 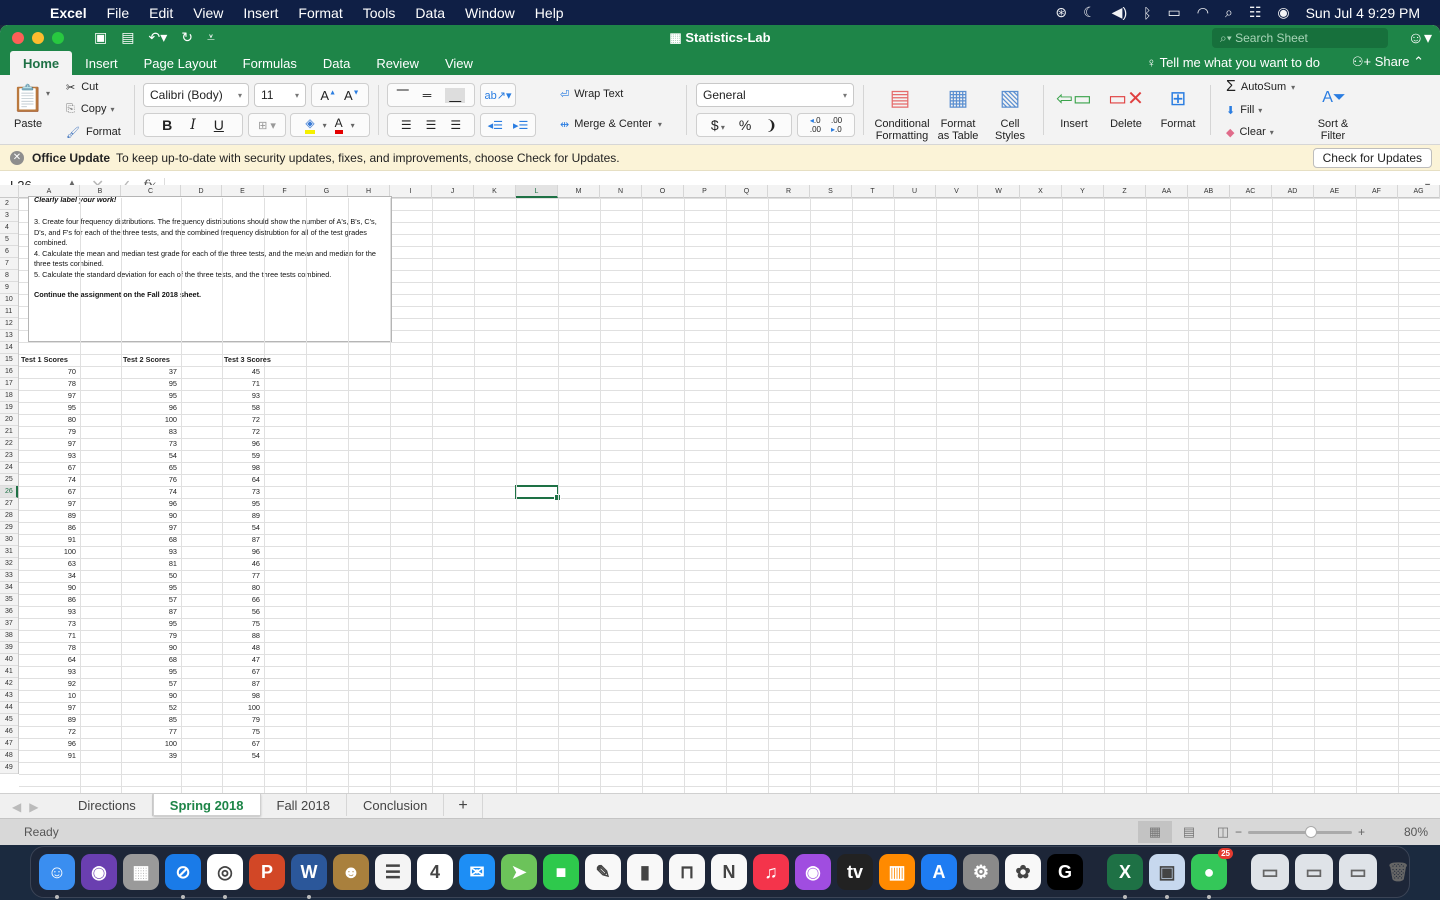 I want to click on score-cell: 100, so click(x=149, y=744).